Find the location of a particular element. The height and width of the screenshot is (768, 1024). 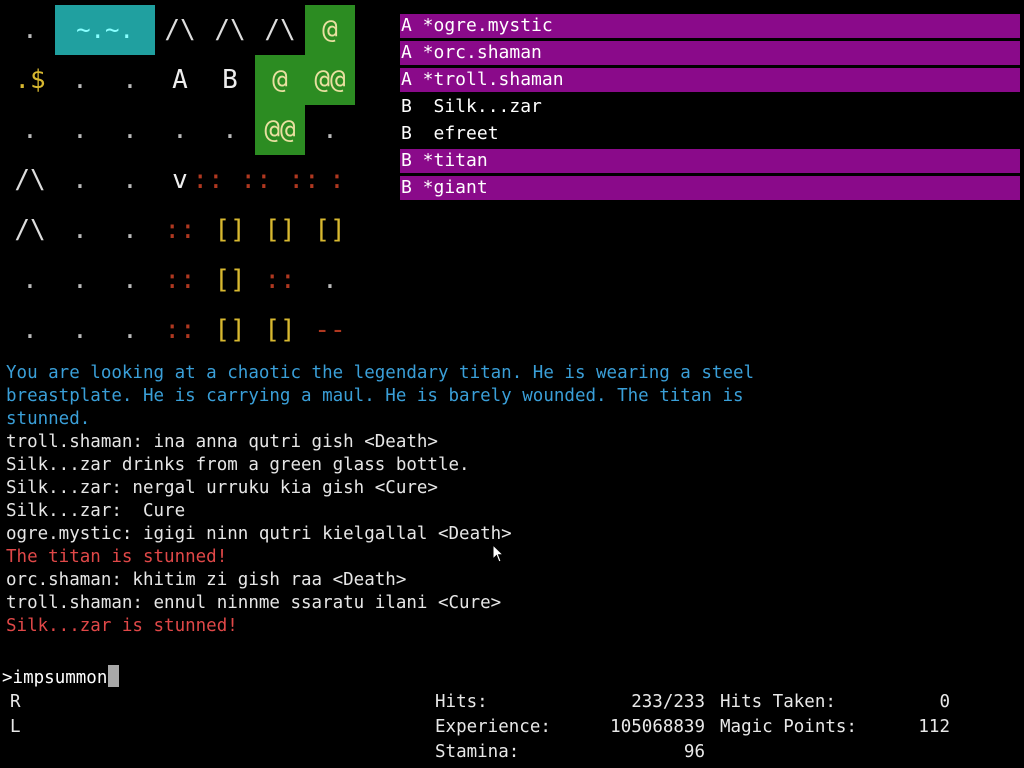

right-hand-label: R is located at coordinates (15, 702).